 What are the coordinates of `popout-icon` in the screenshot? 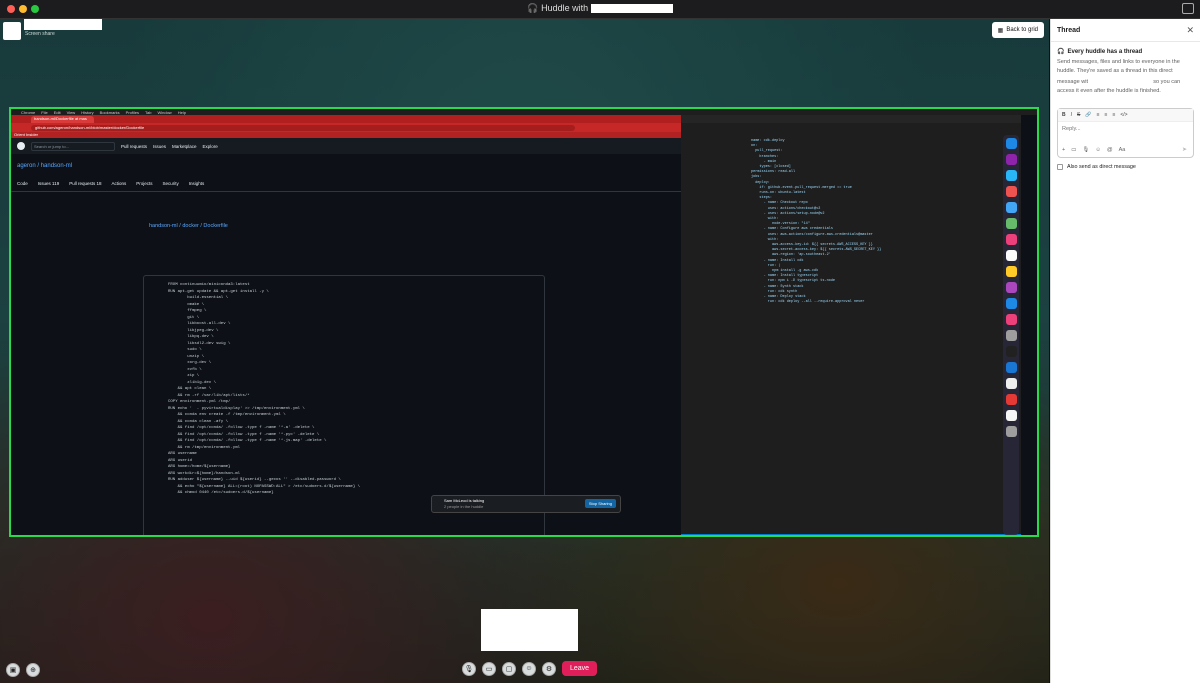 It's located at (1188, 8).